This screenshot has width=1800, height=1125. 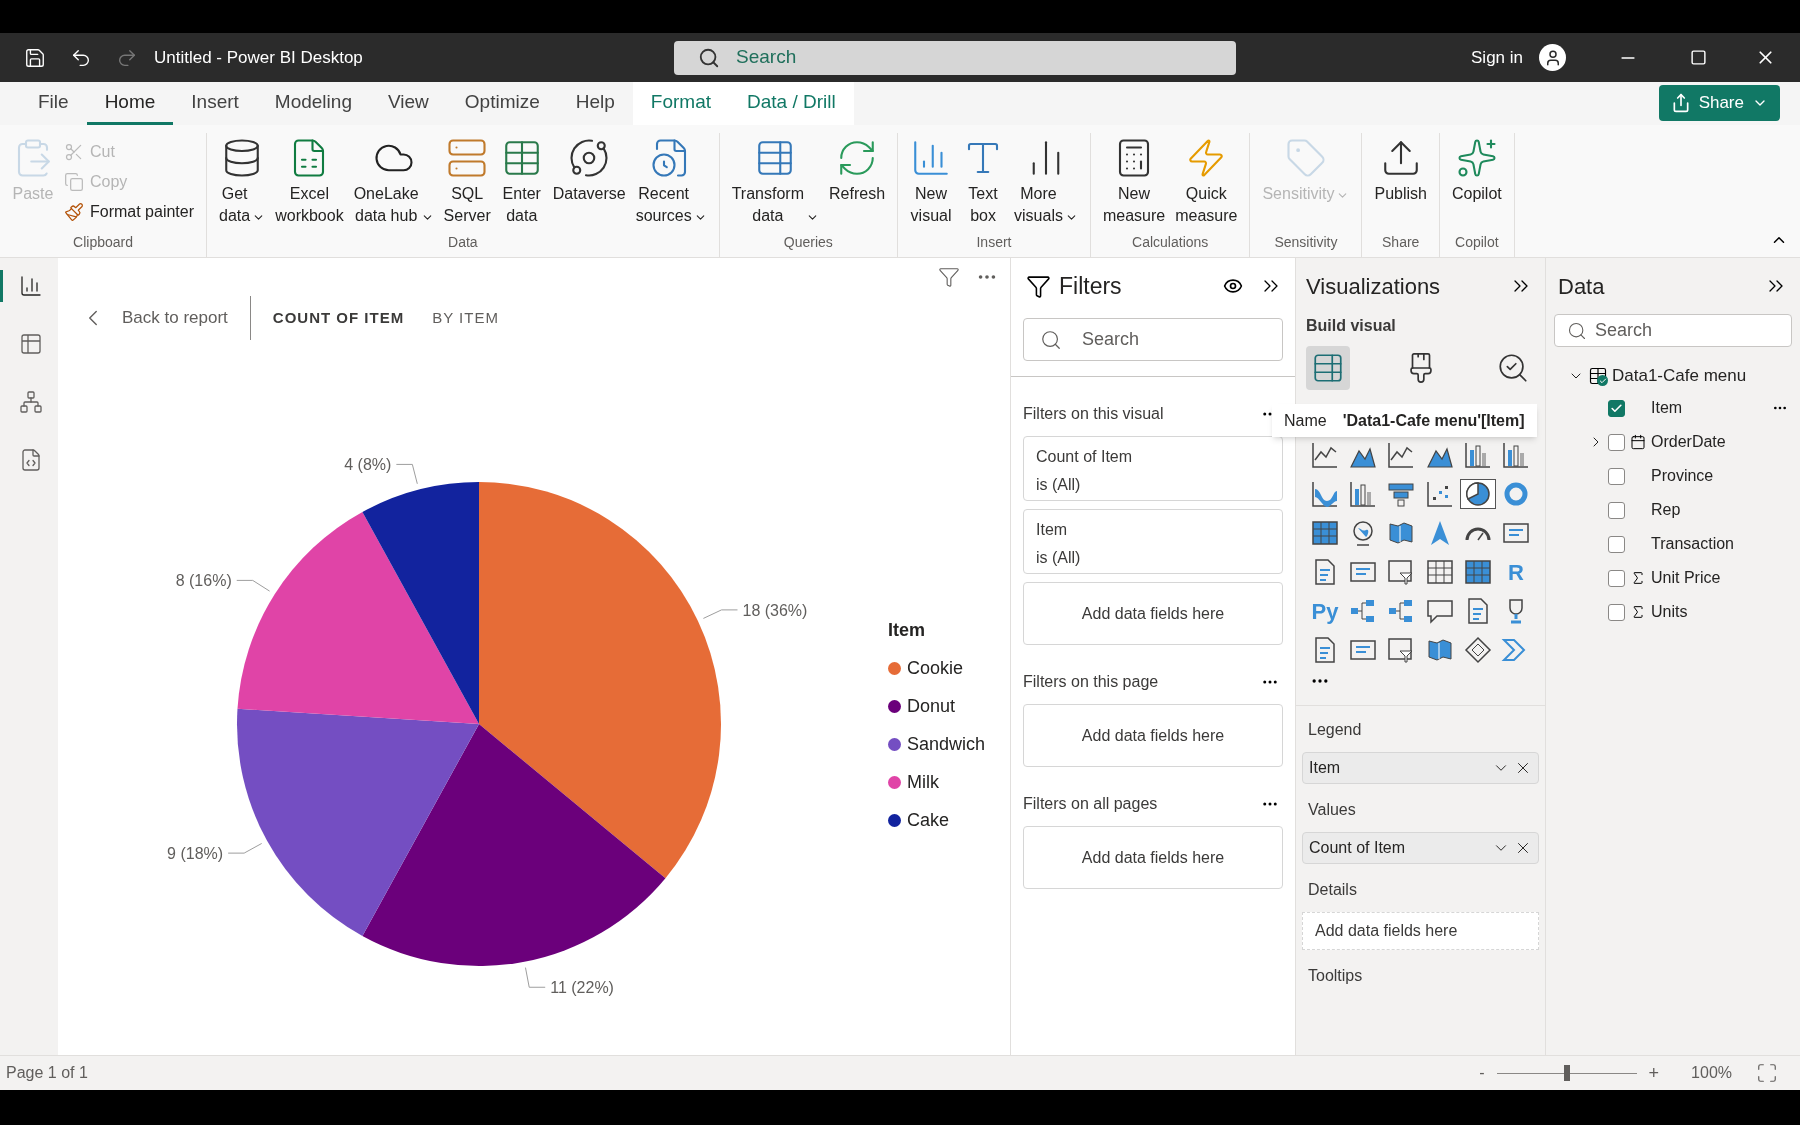 What do you see at coordinates (1476, 194) in the screenshot?
I see `button-label: Copilot` at bounding box center [1476, 194].